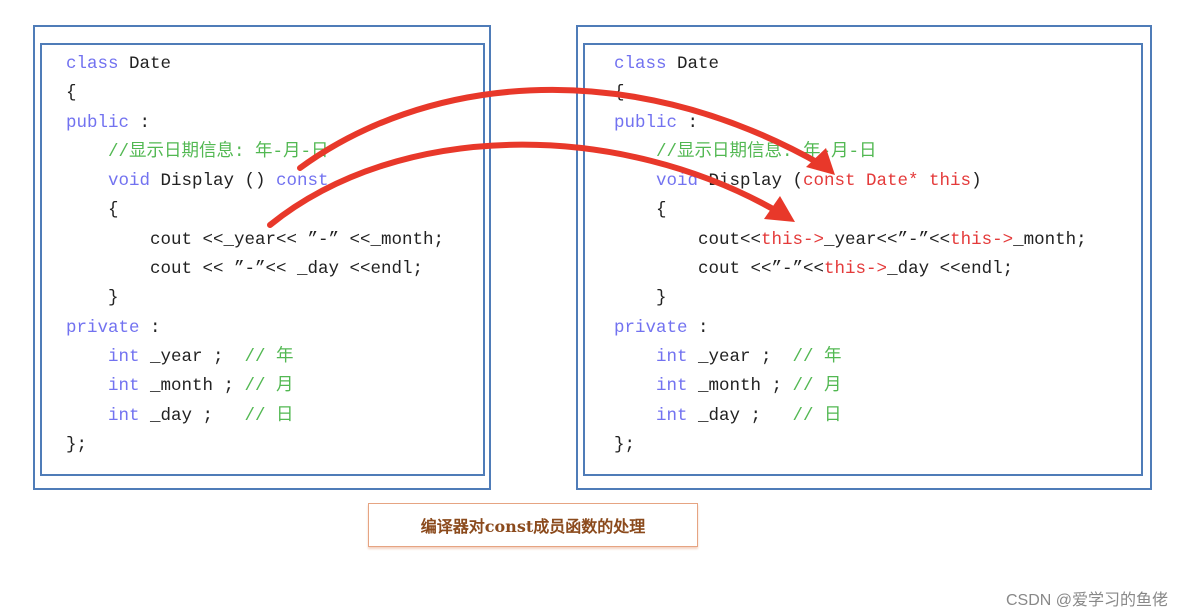 The height and width of the screenshot is (616, 1185). What do you see at coordinates (1086, 600) in the screenshot?
I see `watermark: CSDN @爱学习的鱼佬` at bounding box center [1086, 600].